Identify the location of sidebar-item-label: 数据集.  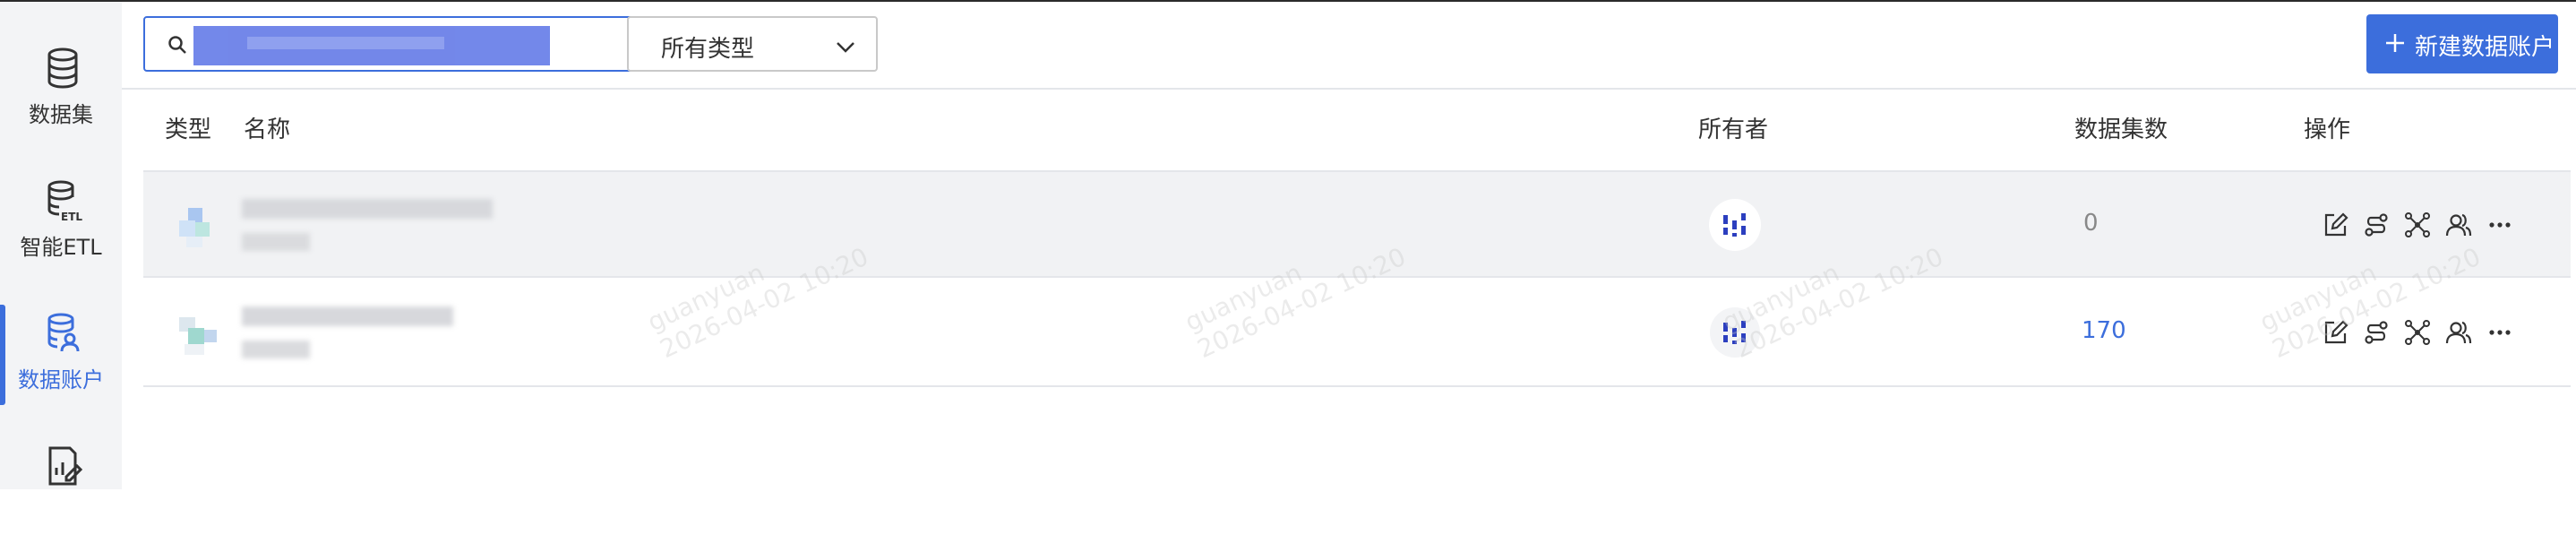
(61, 114).